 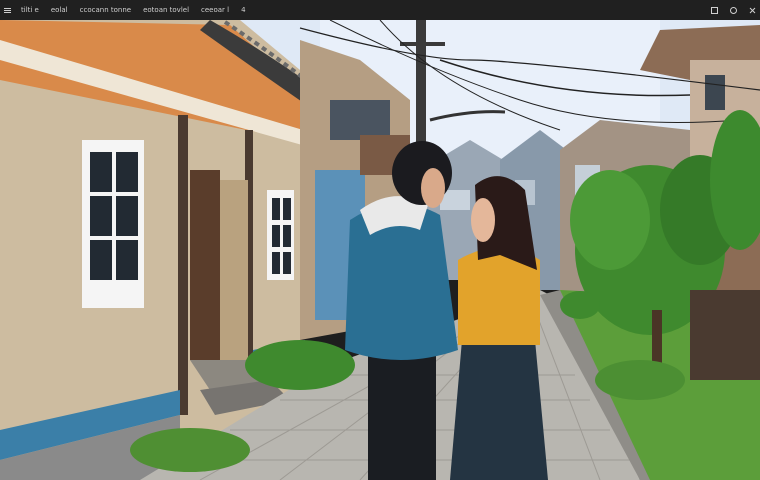 I want to click on share-icon, so click(x=714, y=10).